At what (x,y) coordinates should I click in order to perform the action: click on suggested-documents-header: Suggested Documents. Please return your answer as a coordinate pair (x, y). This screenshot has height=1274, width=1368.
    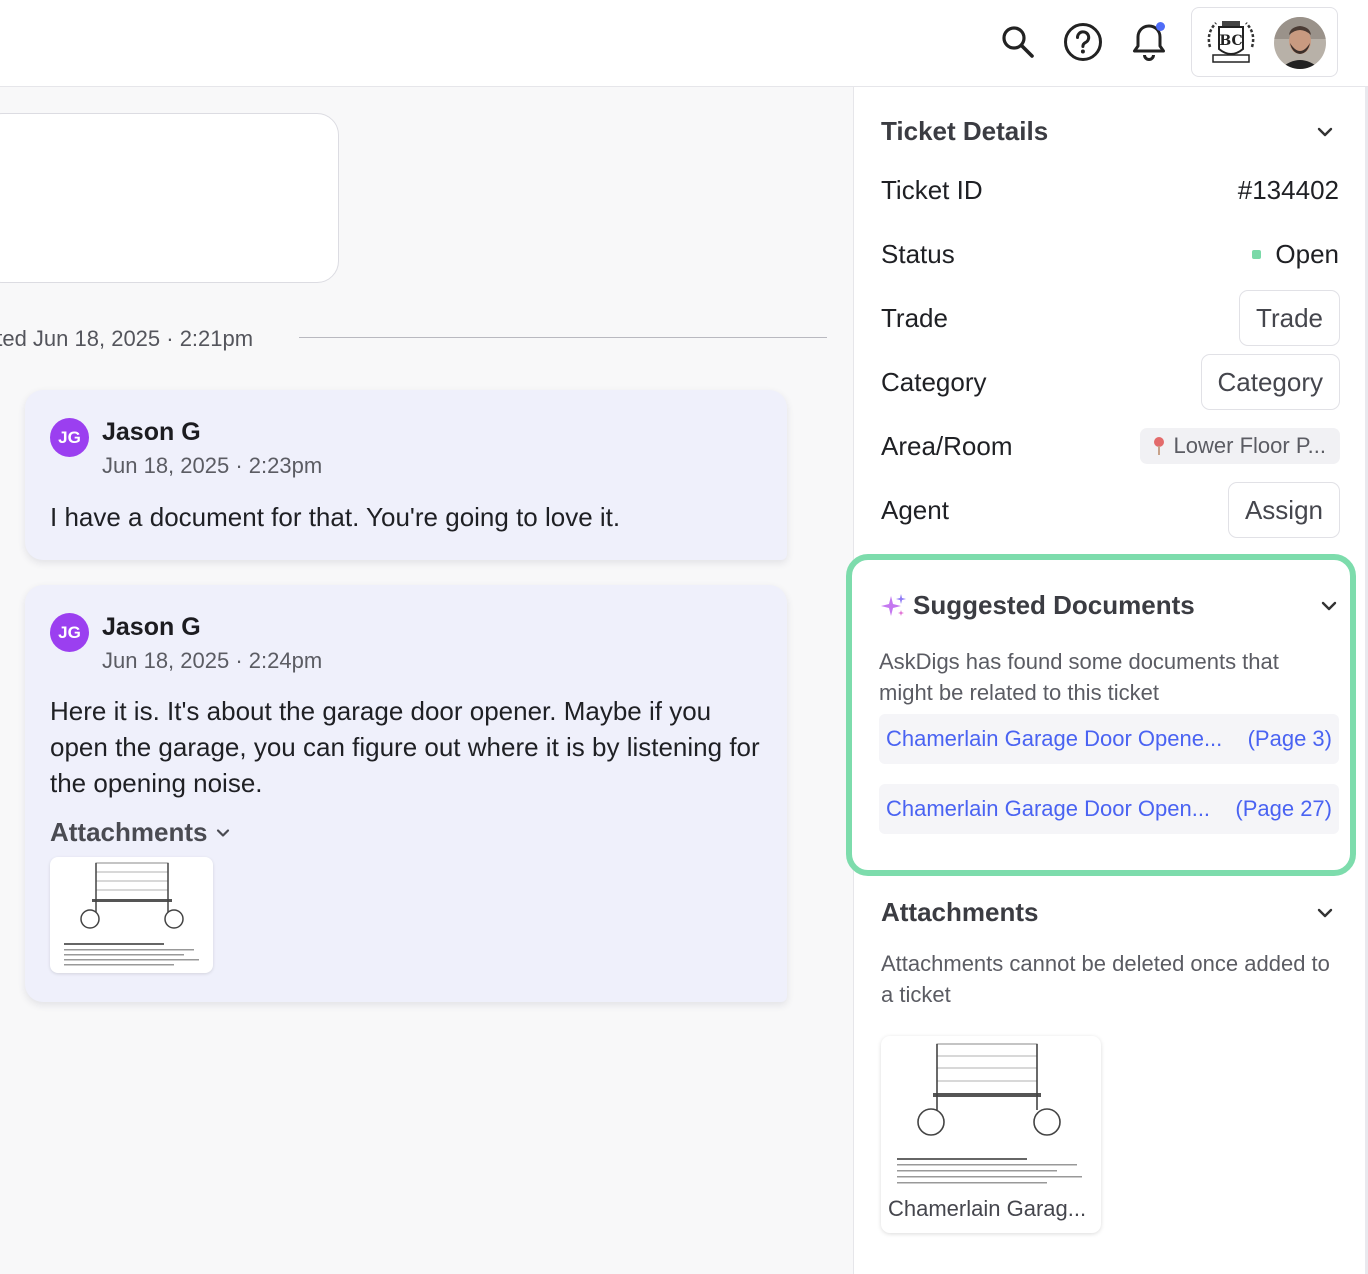
    Looking at the image, I should click on (1037, 605).